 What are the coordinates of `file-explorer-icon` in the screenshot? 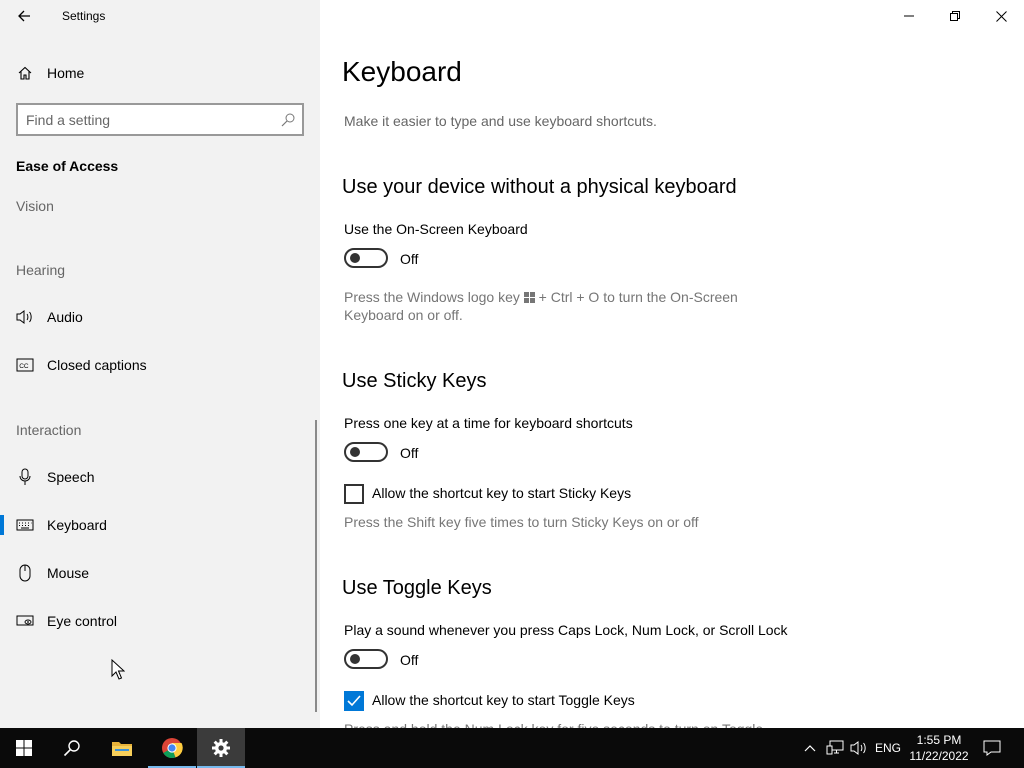 It's located at (122, 749).